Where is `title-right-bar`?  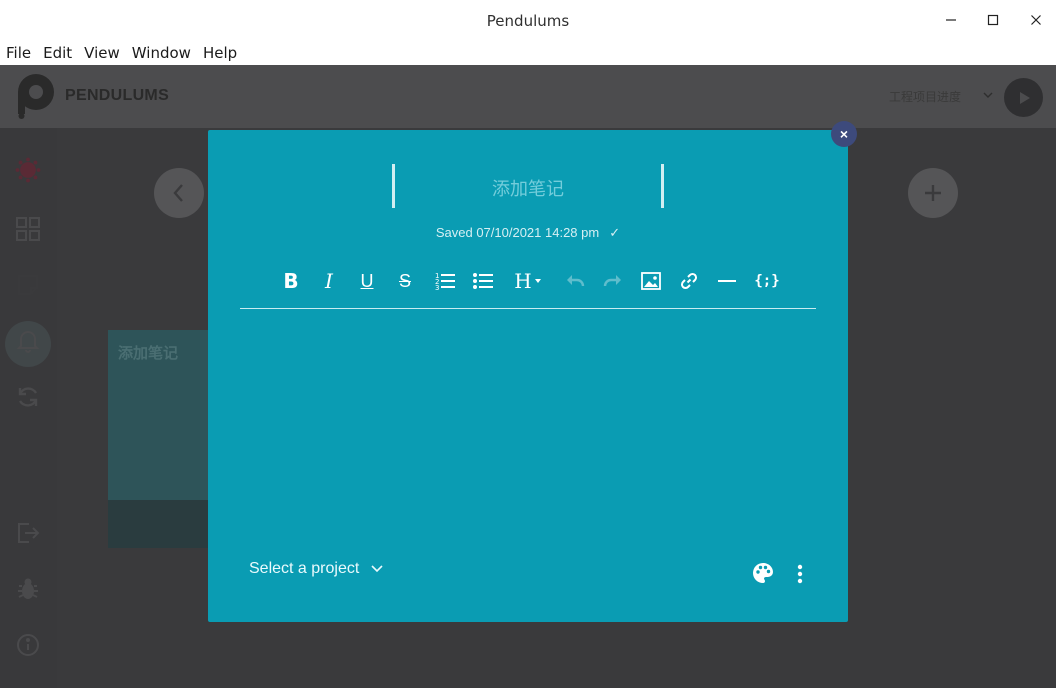 title-right-bar is located at coordinates (662, 186).